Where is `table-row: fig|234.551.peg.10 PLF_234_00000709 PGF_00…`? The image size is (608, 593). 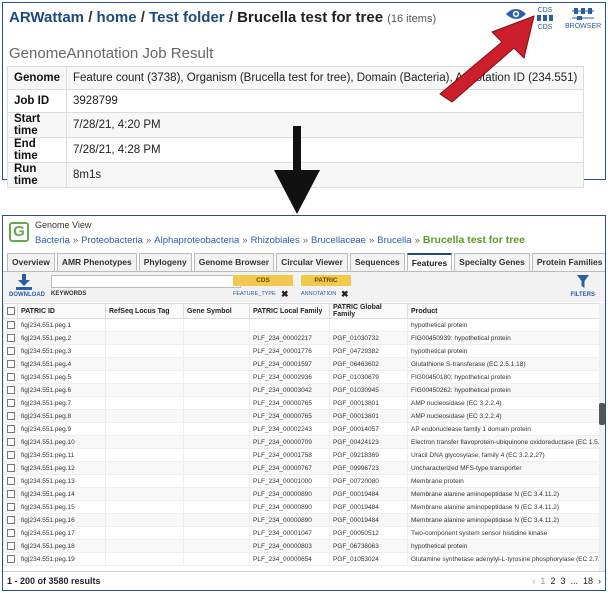
table-row: fig|234.551.peg.10 PLF_234_00000709 PGF_00… is located at coordinates (304, 442).